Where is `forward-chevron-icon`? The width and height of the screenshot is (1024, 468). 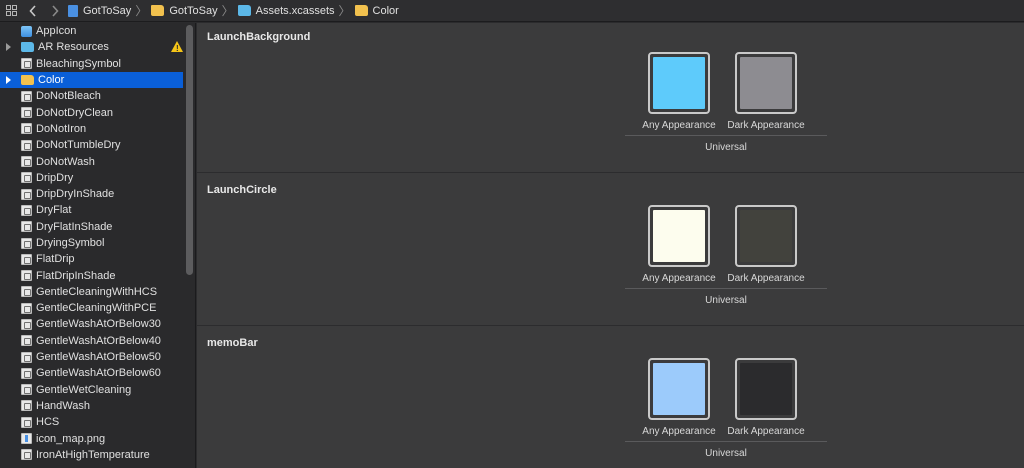 forward-chevron-icon is located at coordinates (55, 11).